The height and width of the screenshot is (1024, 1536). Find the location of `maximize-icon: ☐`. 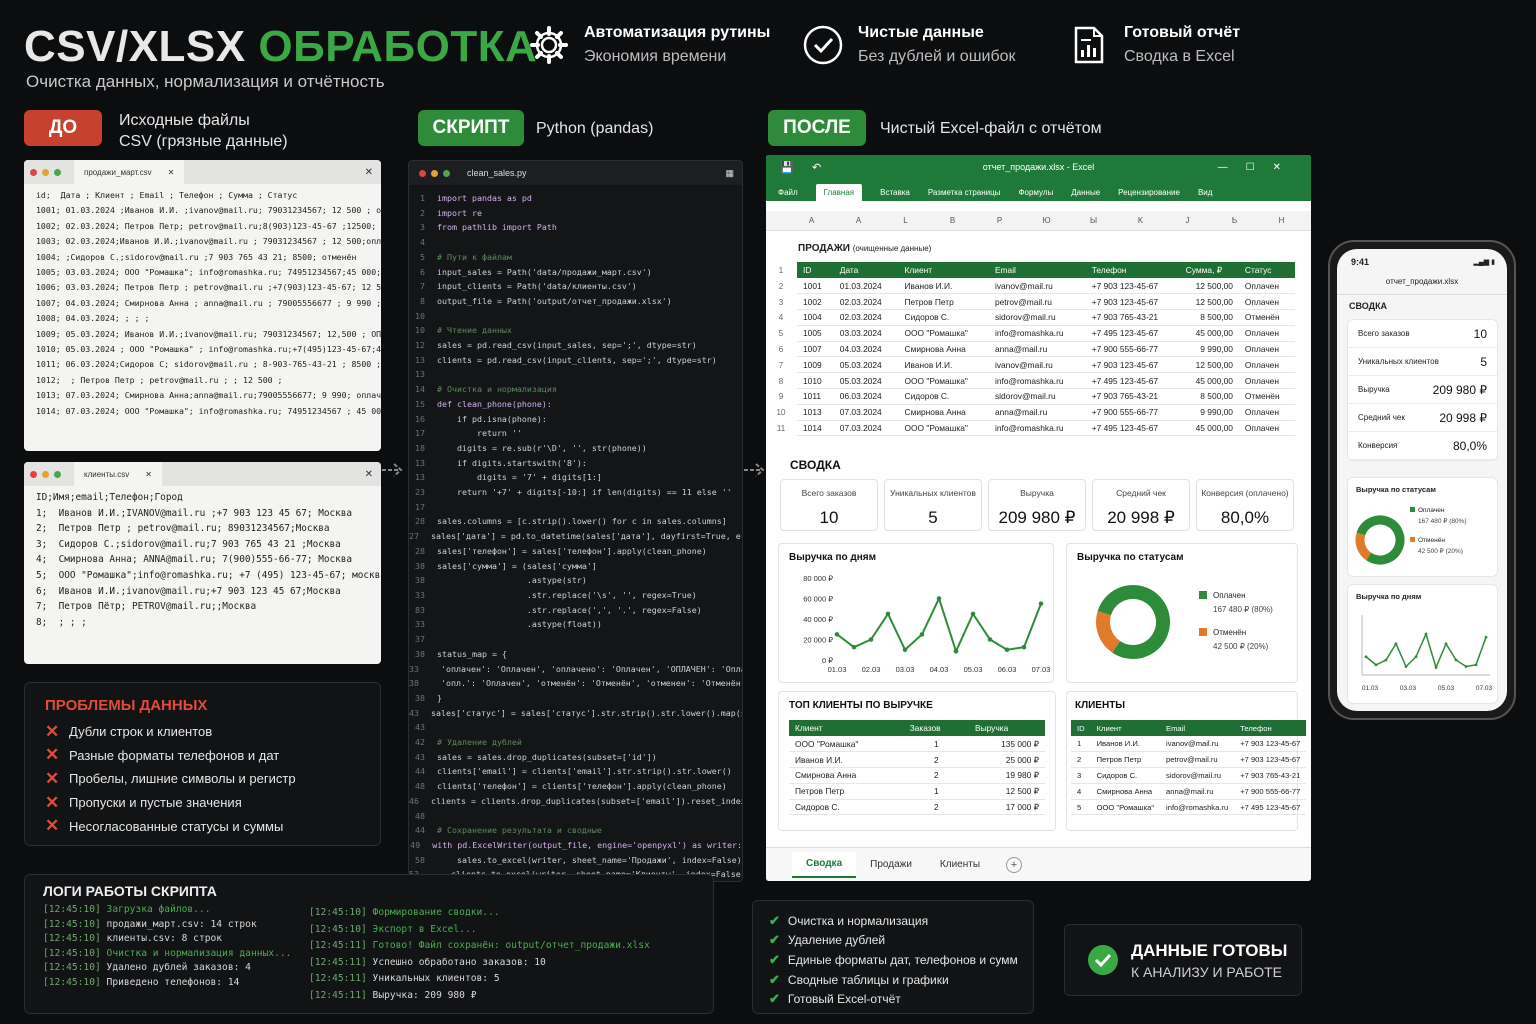

maximize-icon: ☐ is located at coordinates (1259, 167).